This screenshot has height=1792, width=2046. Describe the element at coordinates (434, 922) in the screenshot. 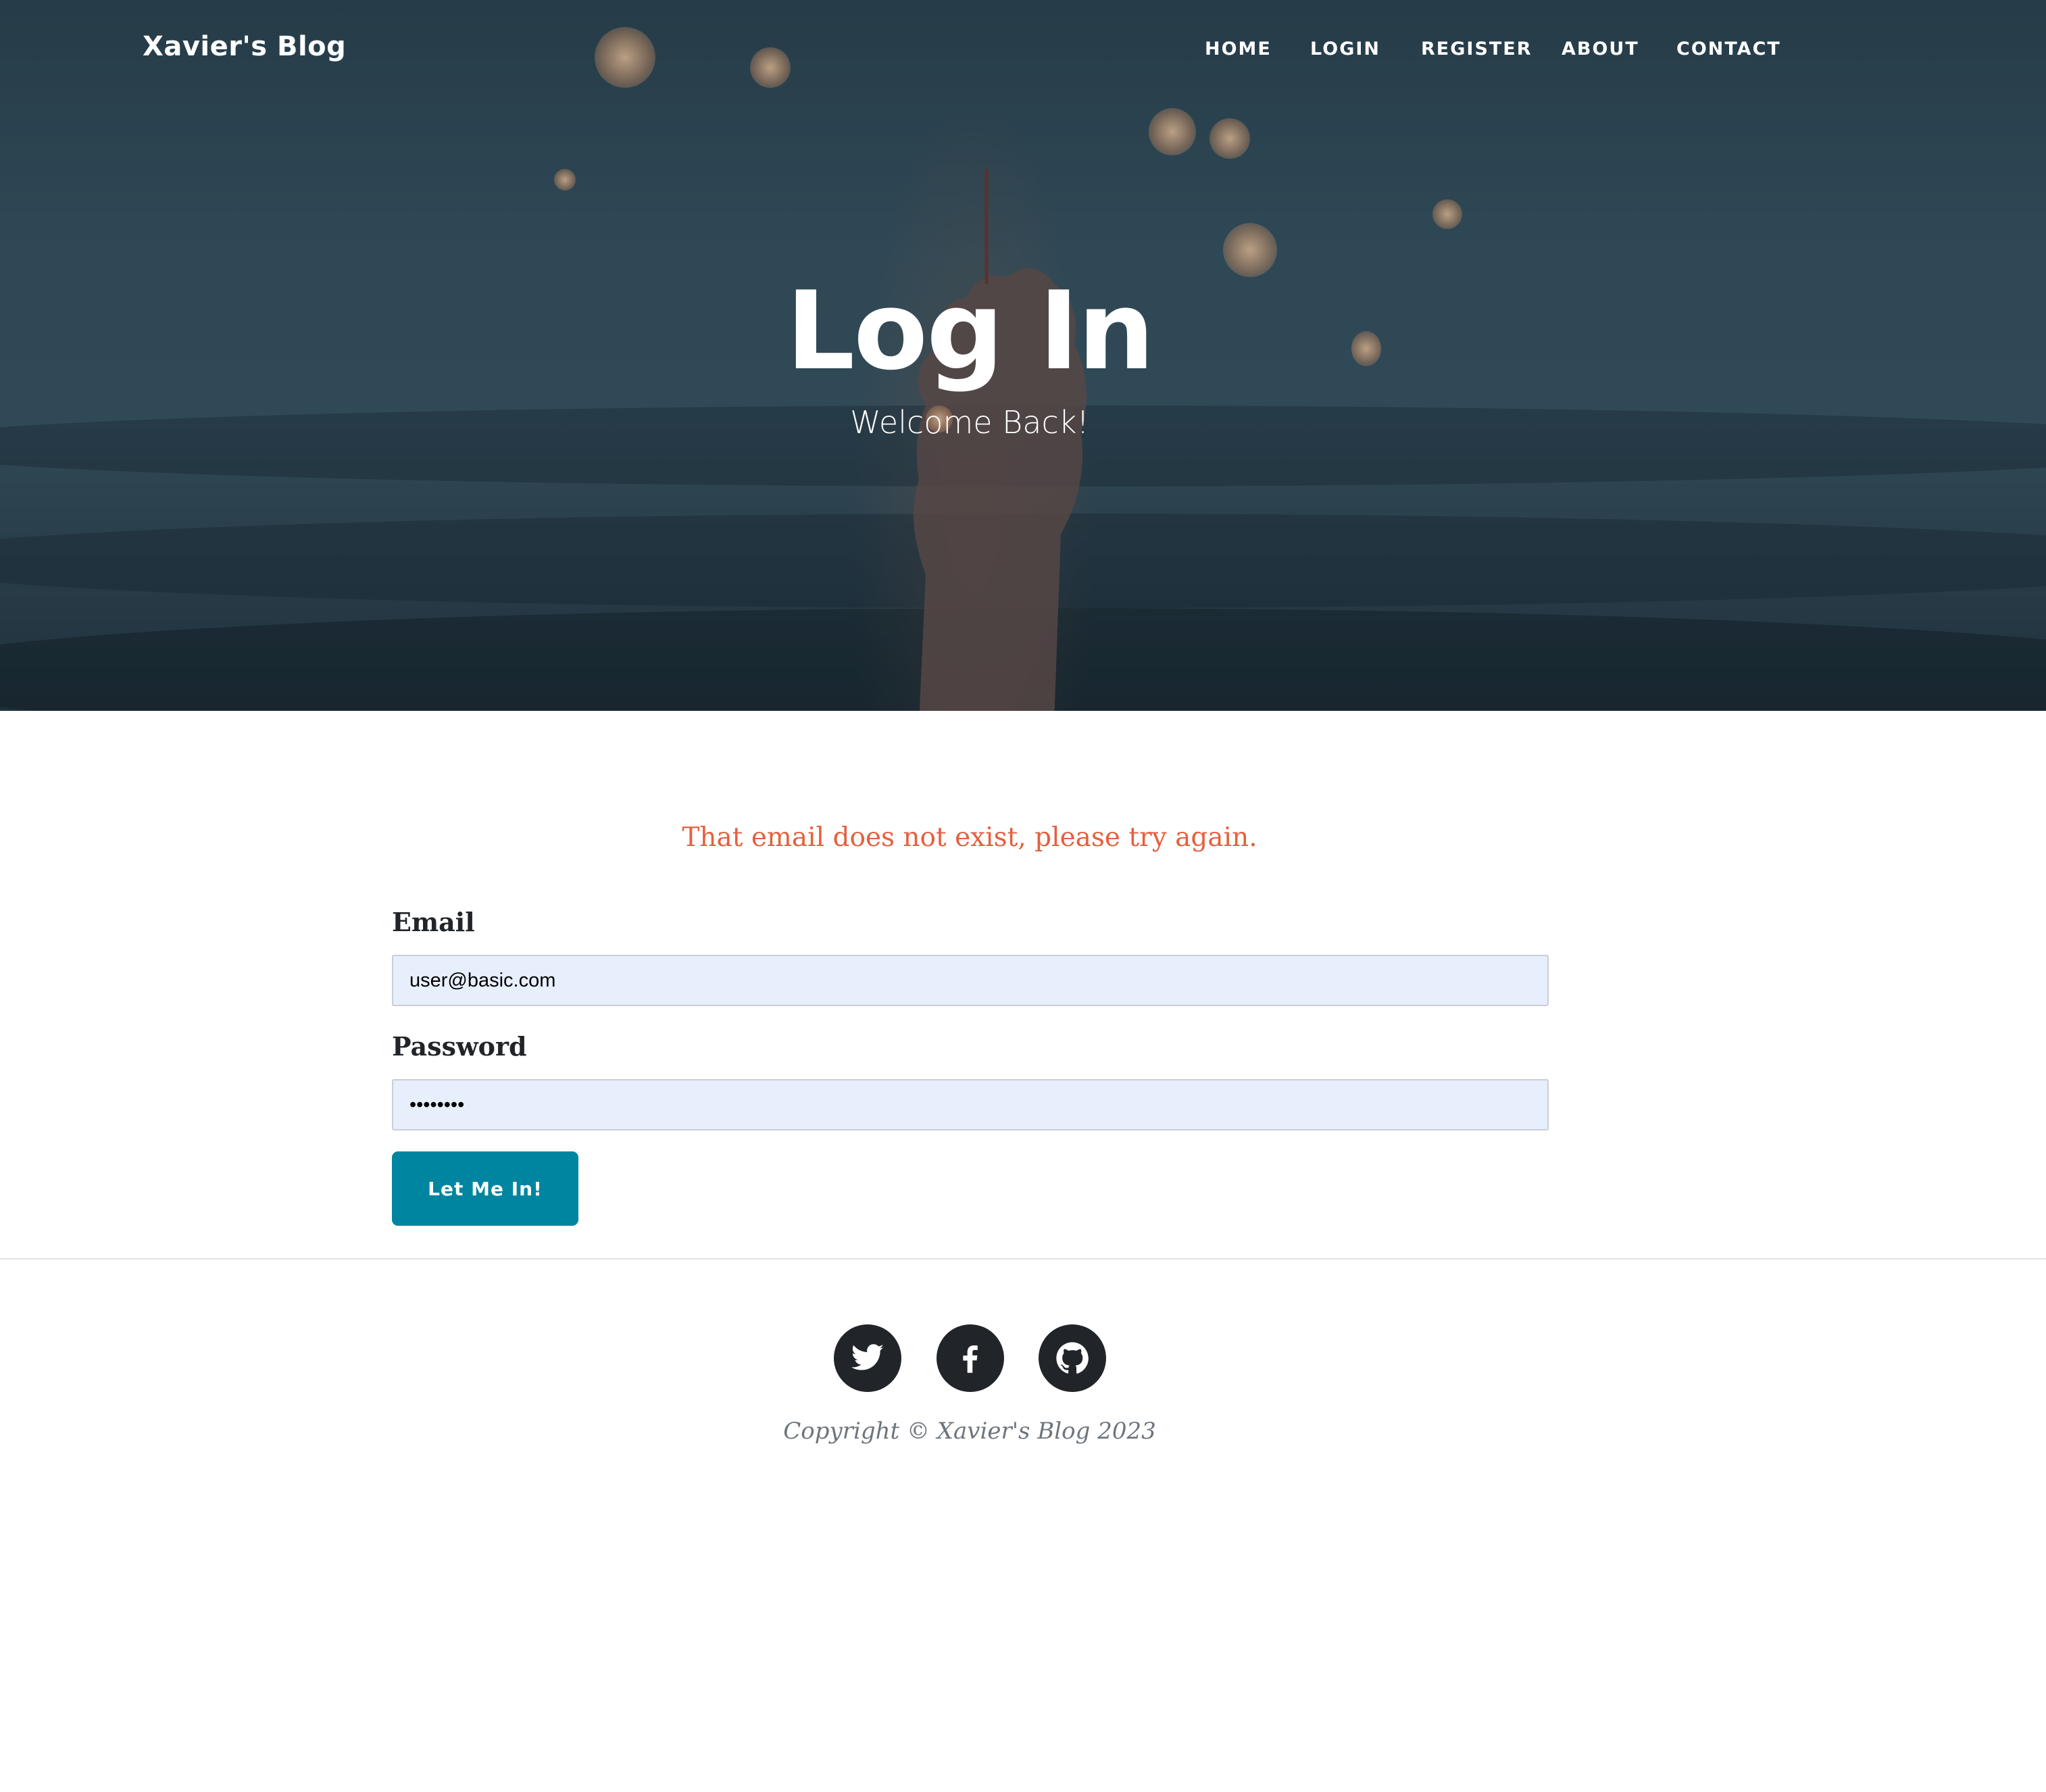

I see `email-label: Email` at that location.